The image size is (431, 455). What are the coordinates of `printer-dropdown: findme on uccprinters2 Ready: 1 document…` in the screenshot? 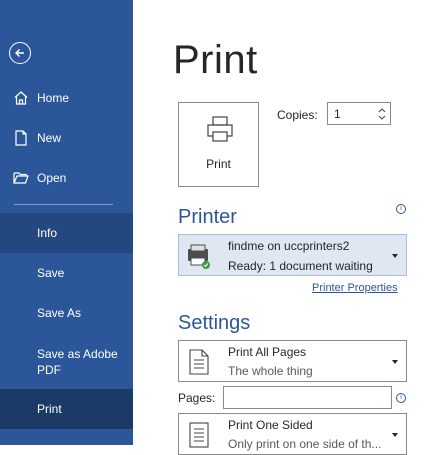 It's located at (292, 255).